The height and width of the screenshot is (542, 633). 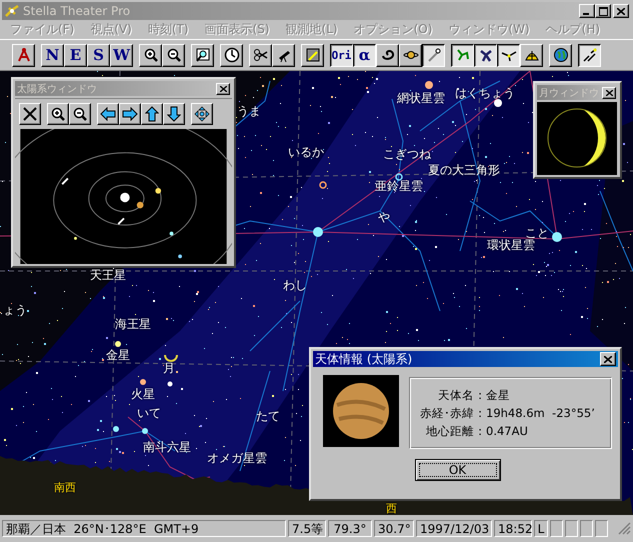 I want to click on constellation-icon, so click(x=462, y=55).